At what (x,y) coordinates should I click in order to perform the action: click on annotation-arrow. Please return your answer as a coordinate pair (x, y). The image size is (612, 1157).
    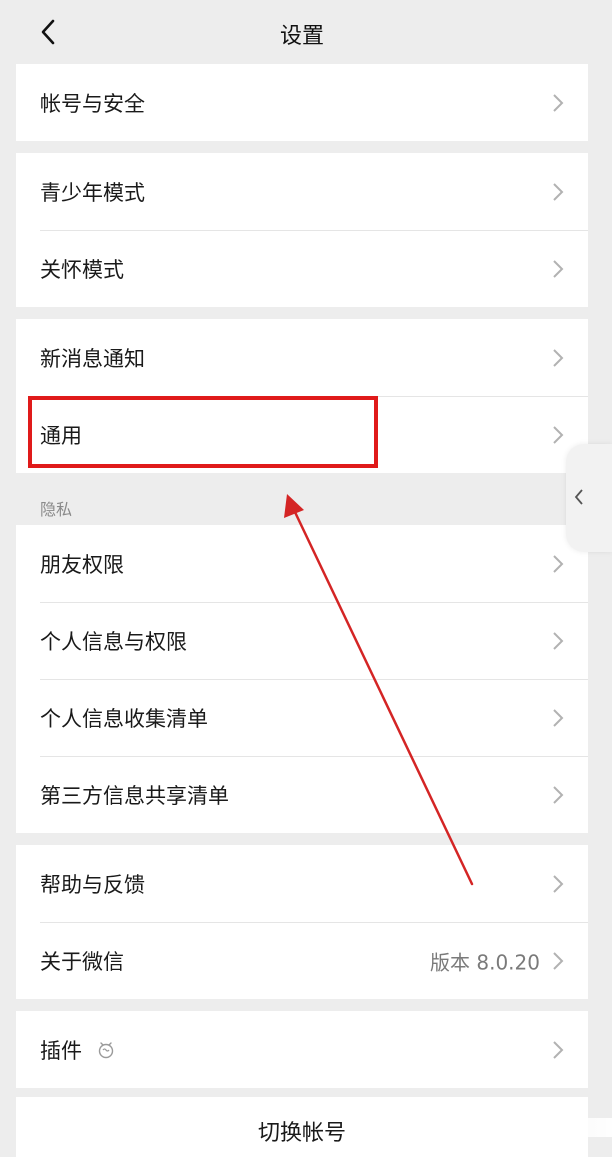
    Looking at the image, I should click on (379, 690).